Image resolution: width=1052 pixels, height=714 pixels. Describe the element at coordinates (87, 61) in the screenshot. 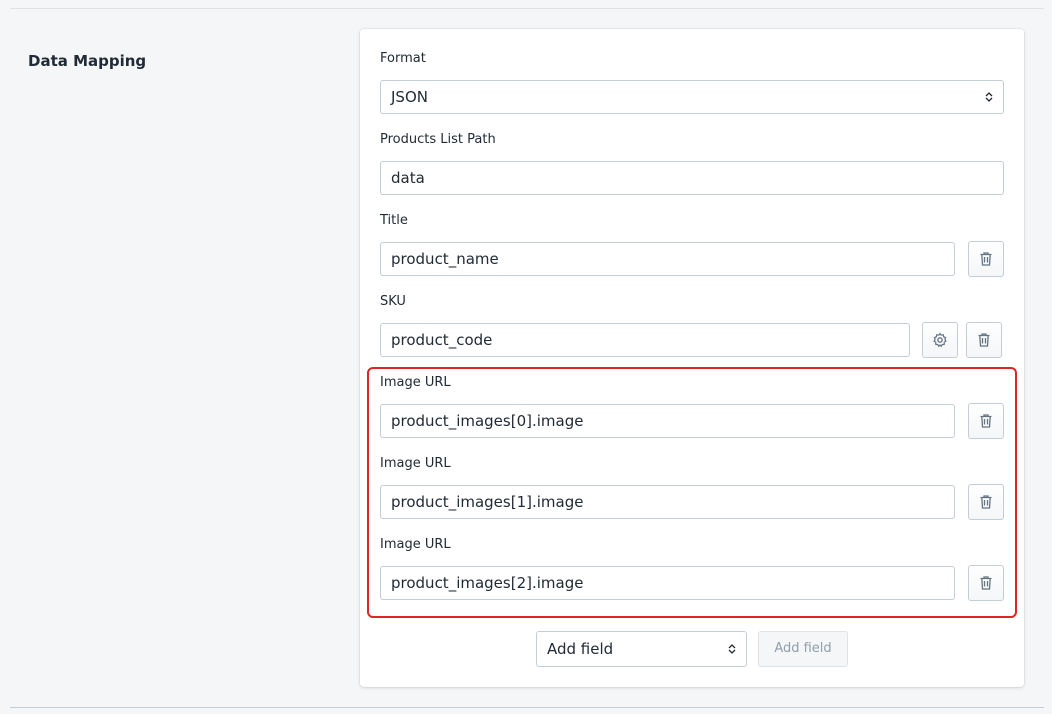

I see `section-title: Data Mapping` at that location.